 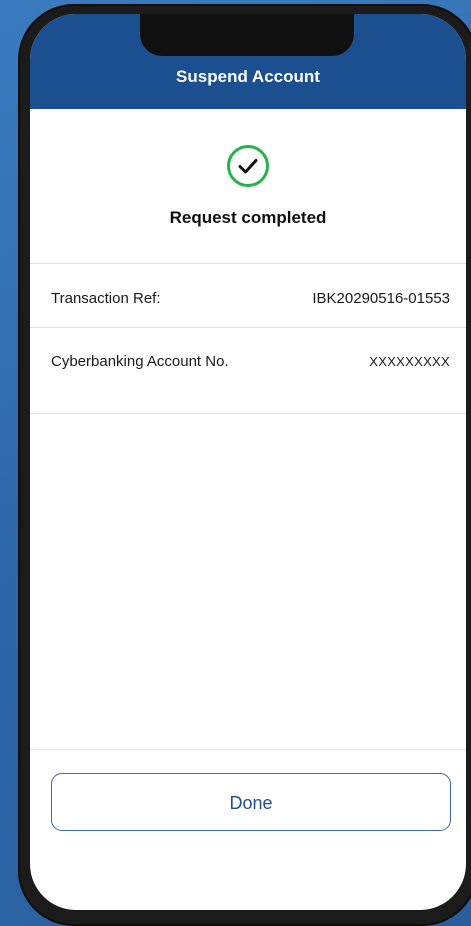 I want to click on status-message: Request completed, so click(x=248, y=217).